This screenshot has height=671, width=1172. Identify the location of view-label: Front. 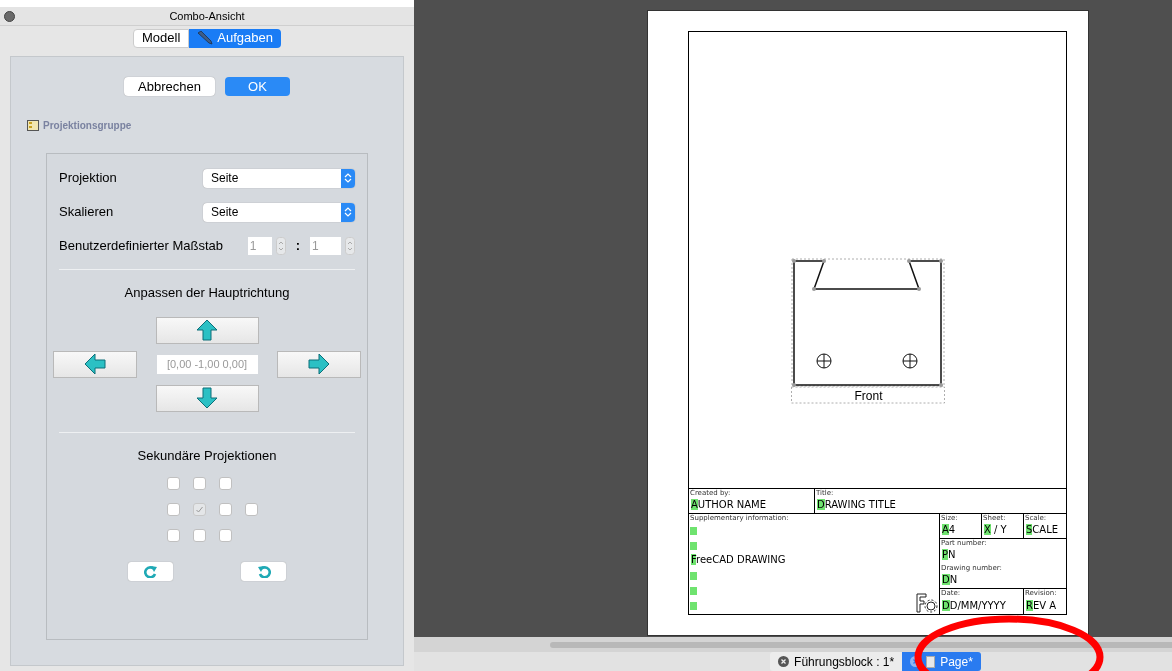
(868, 396).